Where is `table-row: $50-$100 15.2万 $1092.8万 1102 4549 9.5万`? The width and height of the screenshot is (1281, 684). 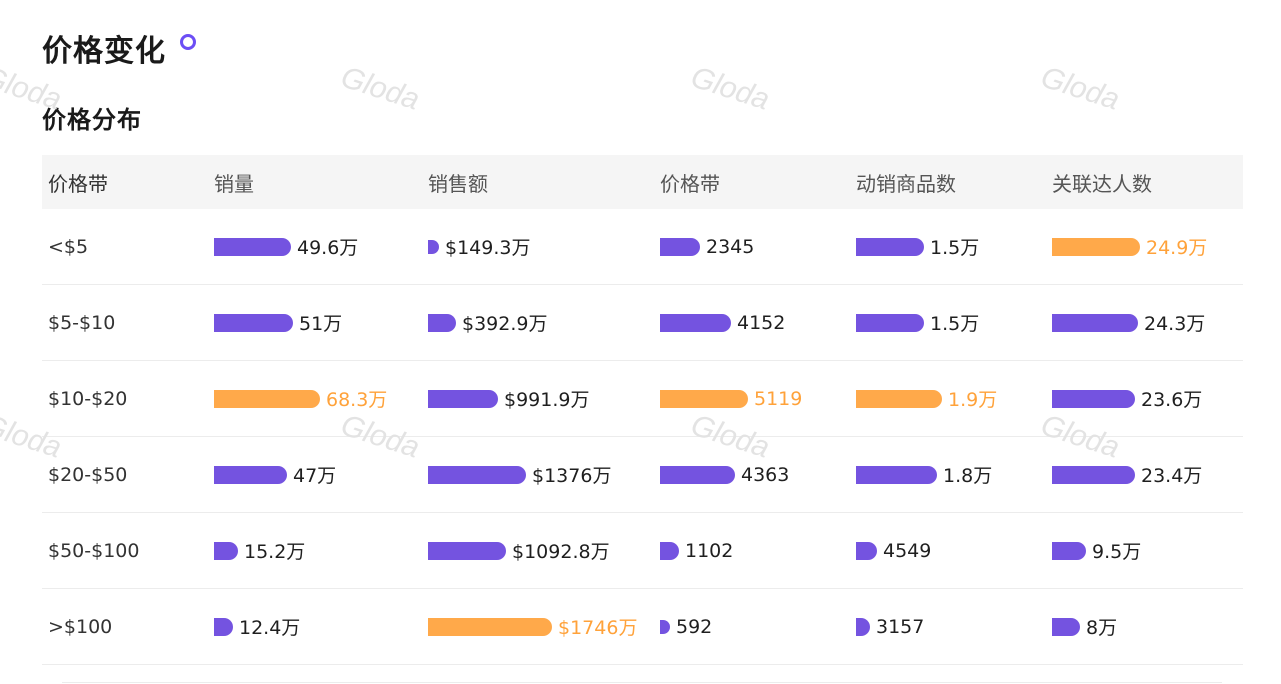 table-row: $50-$100 15.2万 $1092.8万 1102 4549 9.5万 is located at coordinates (642, 551).